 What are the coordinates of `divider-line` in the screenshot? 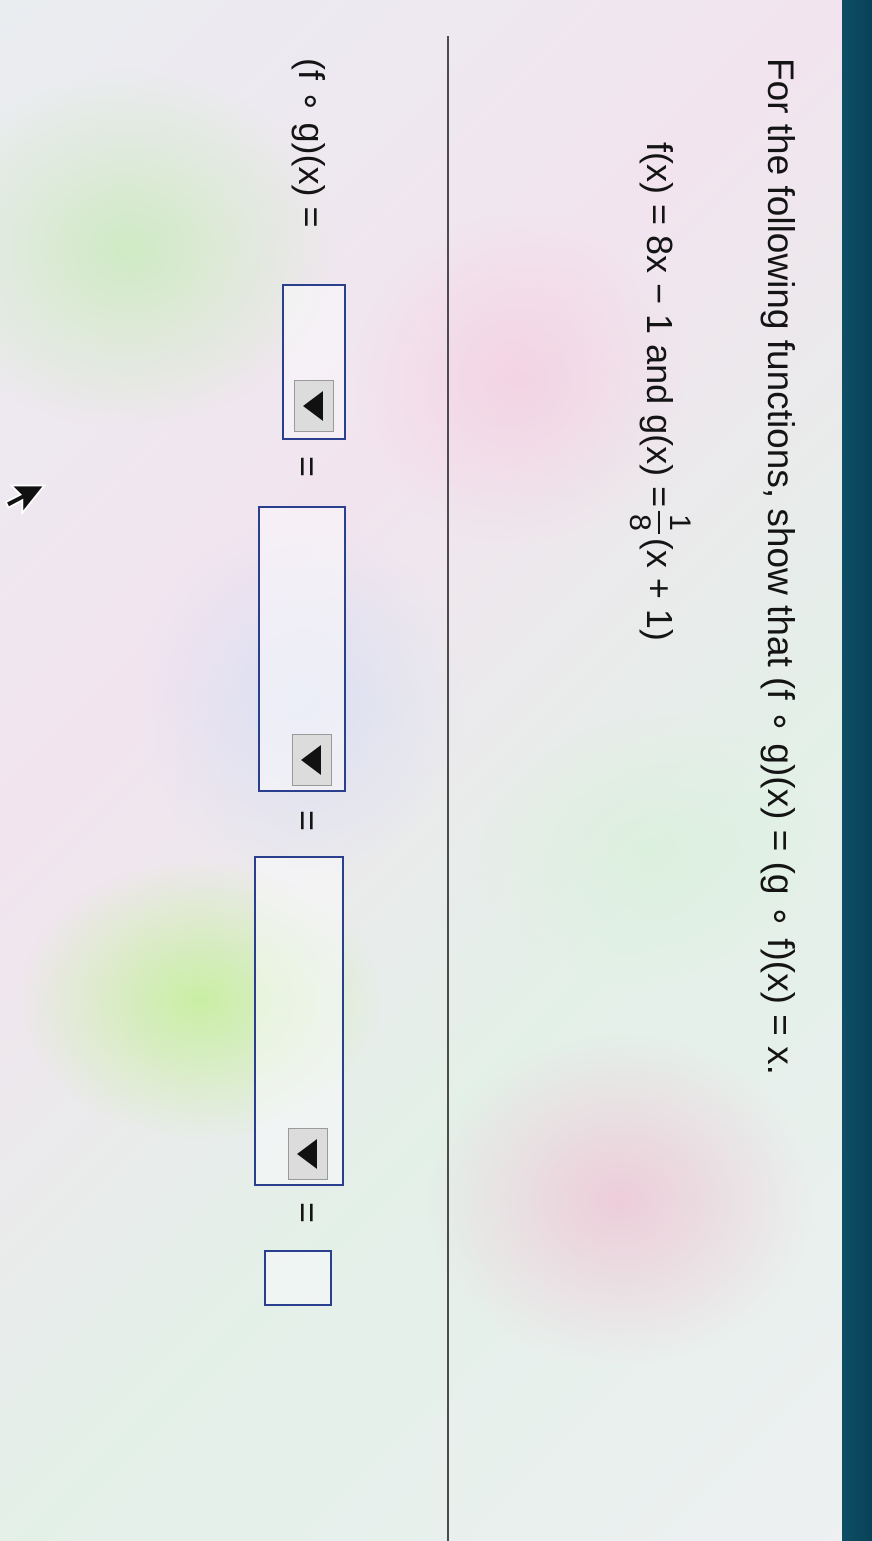 It's located at (448, 788).